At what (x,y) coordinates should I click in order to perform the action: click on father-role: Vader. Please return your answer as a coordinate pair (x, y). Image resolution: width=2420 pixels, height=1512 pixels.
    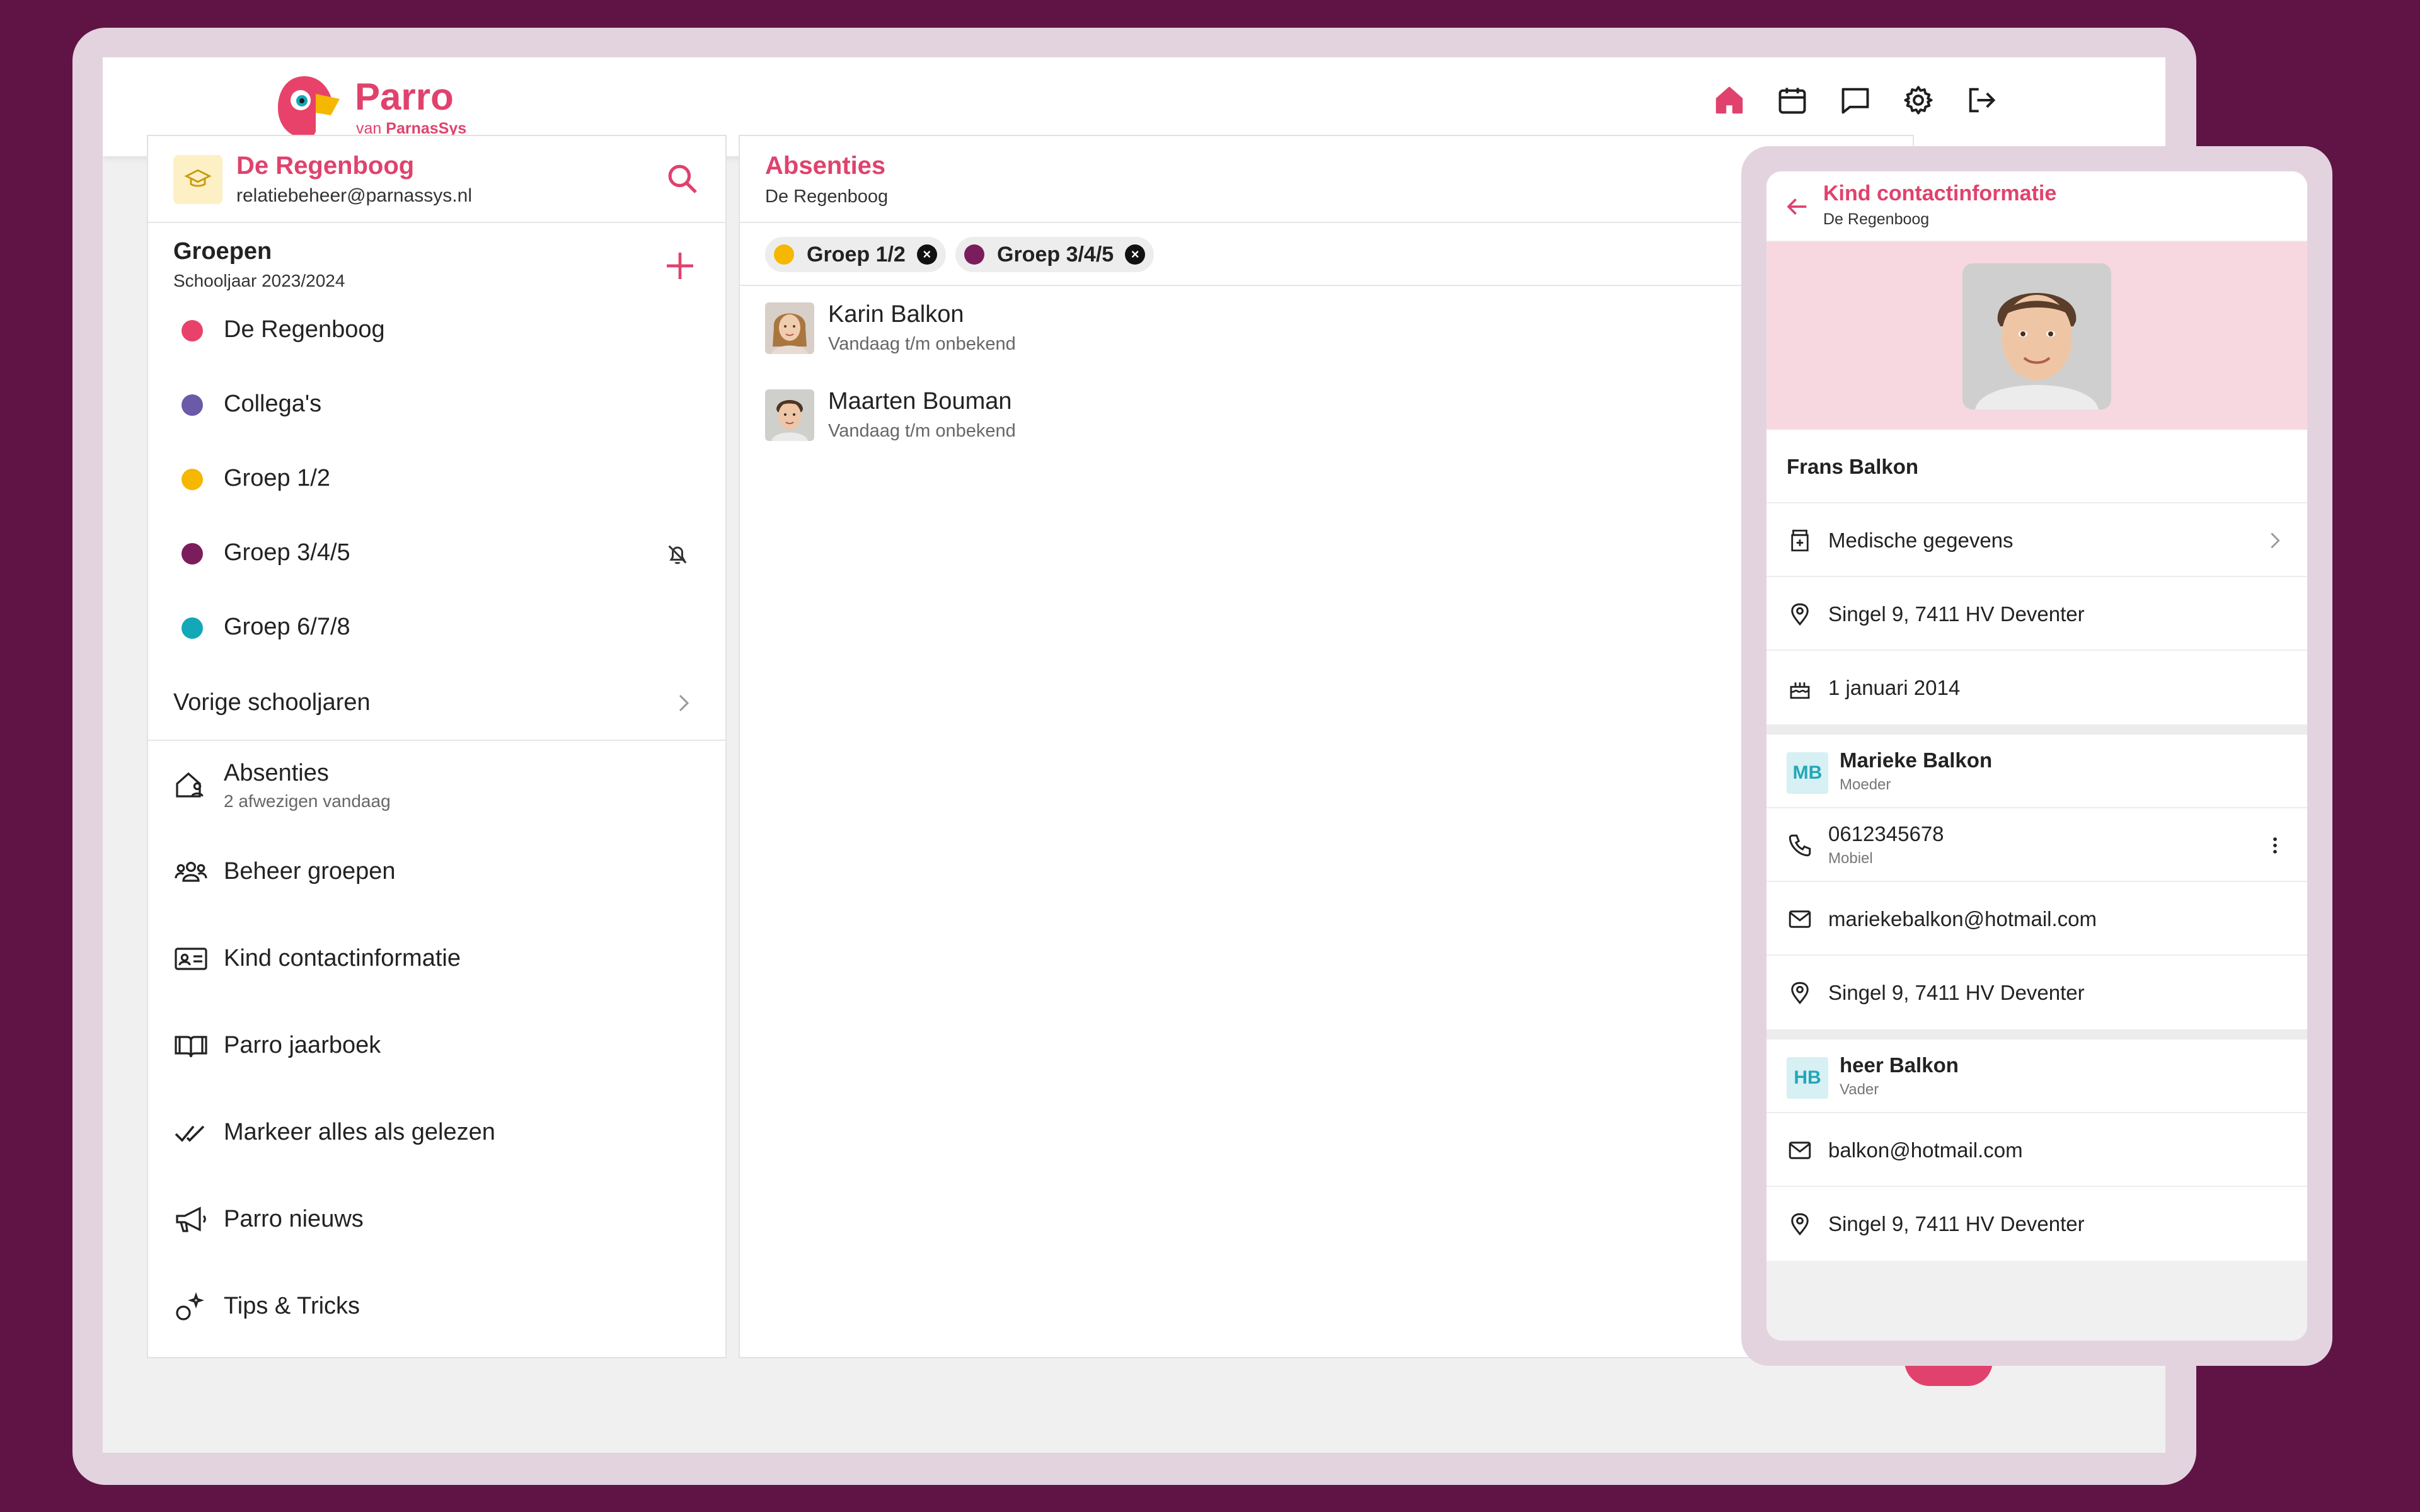
    Looking at the image, I should click on (1859, 1089).